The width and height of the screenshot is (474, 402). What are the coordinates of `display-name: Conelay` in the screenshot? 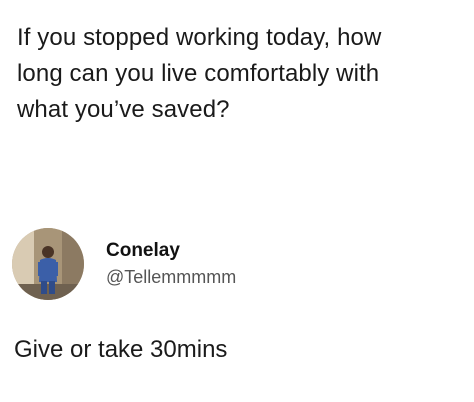 It's located at (171, 251).